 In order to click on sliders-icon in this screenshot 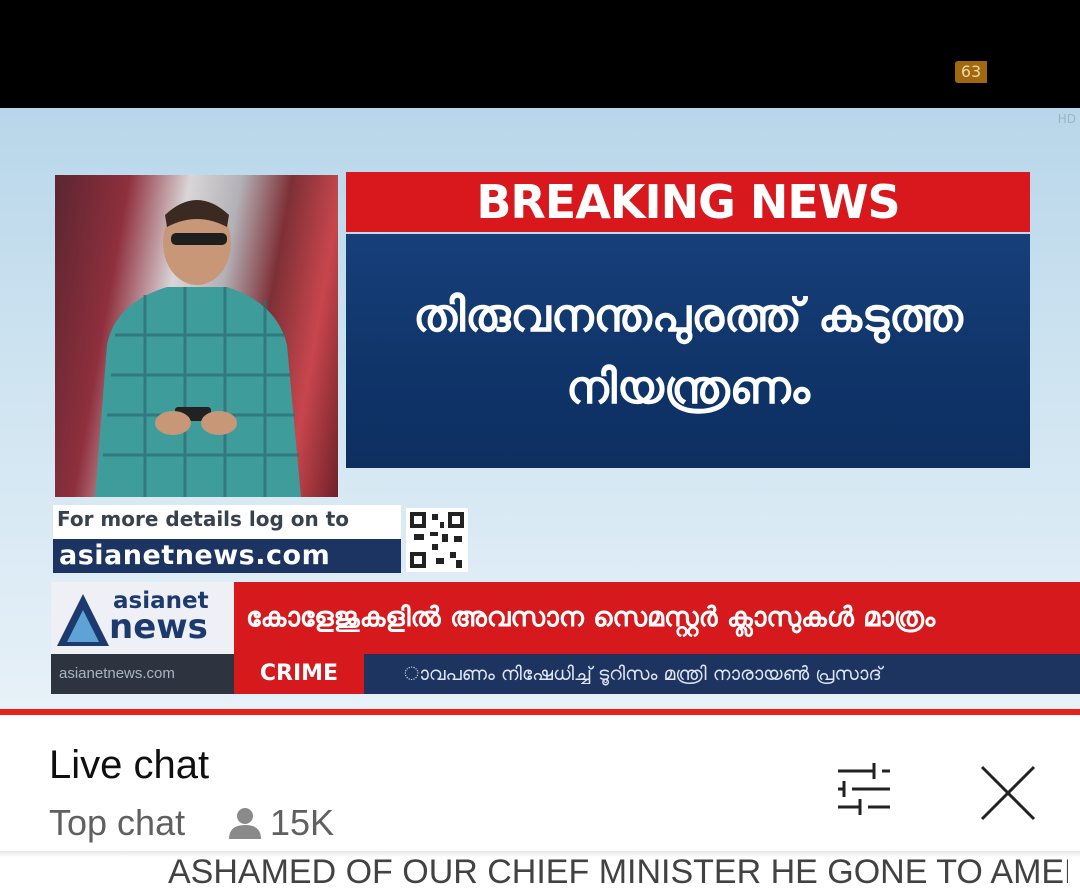, I will do `click(863, 790)`.